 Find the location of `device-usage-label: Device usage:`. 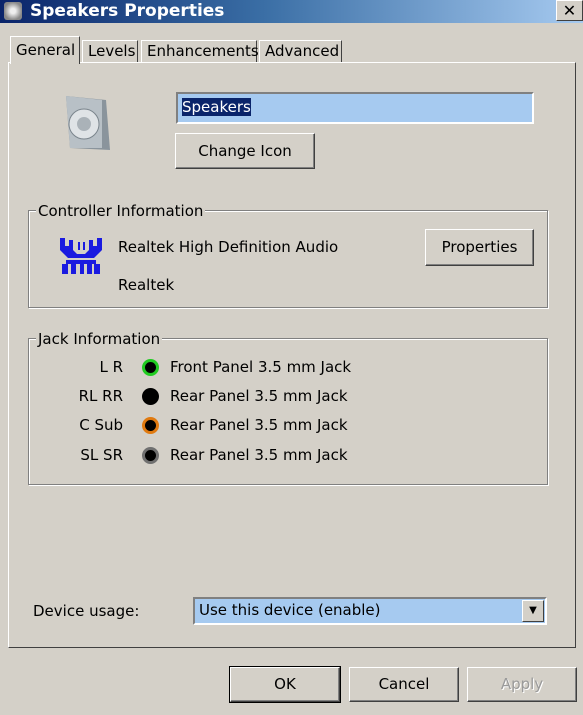

device-usage-label: Device usage: is located at coordinates (86, 611).